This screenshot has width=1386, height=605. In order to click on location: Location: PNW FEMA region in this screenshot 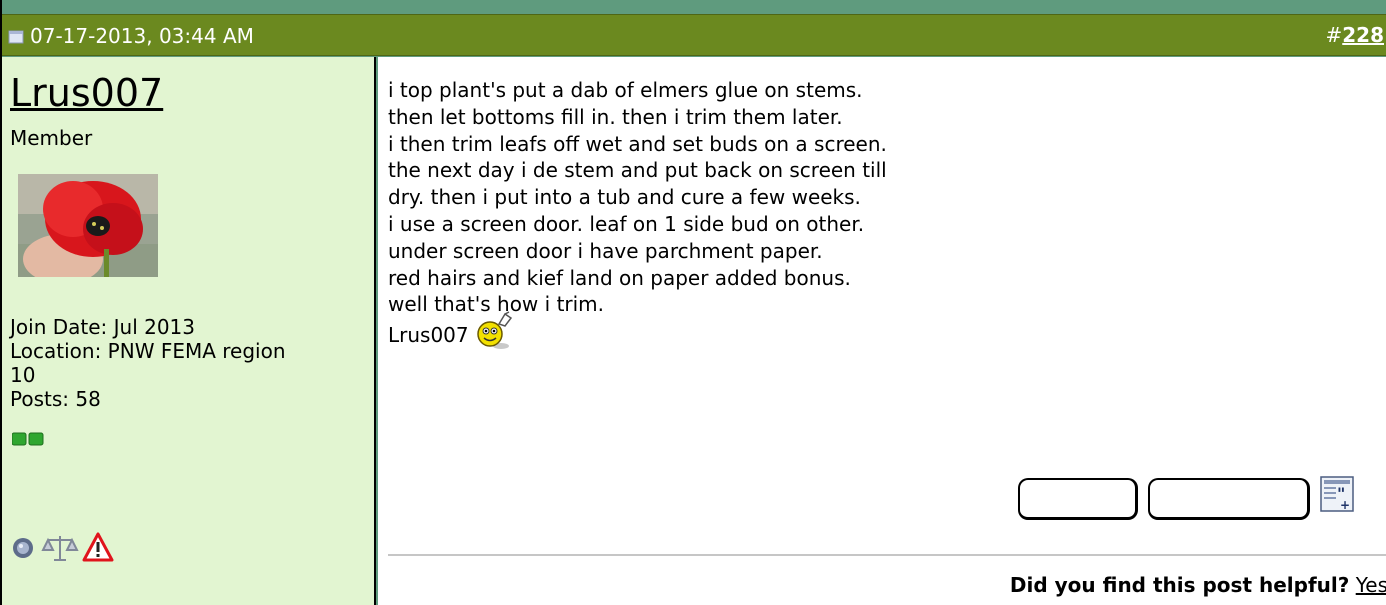, I will do `click(148, 351)`.